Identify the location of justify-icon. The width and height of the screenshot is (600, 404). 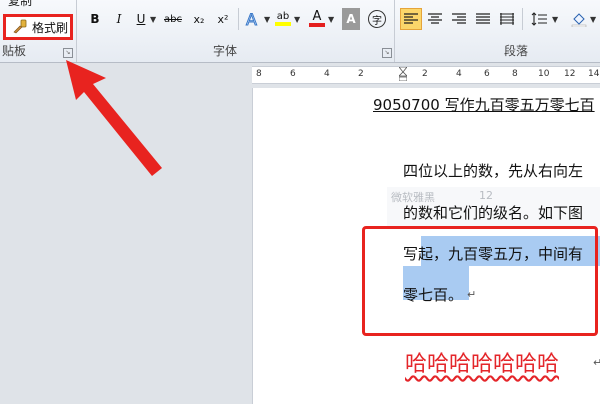
(483, 18).